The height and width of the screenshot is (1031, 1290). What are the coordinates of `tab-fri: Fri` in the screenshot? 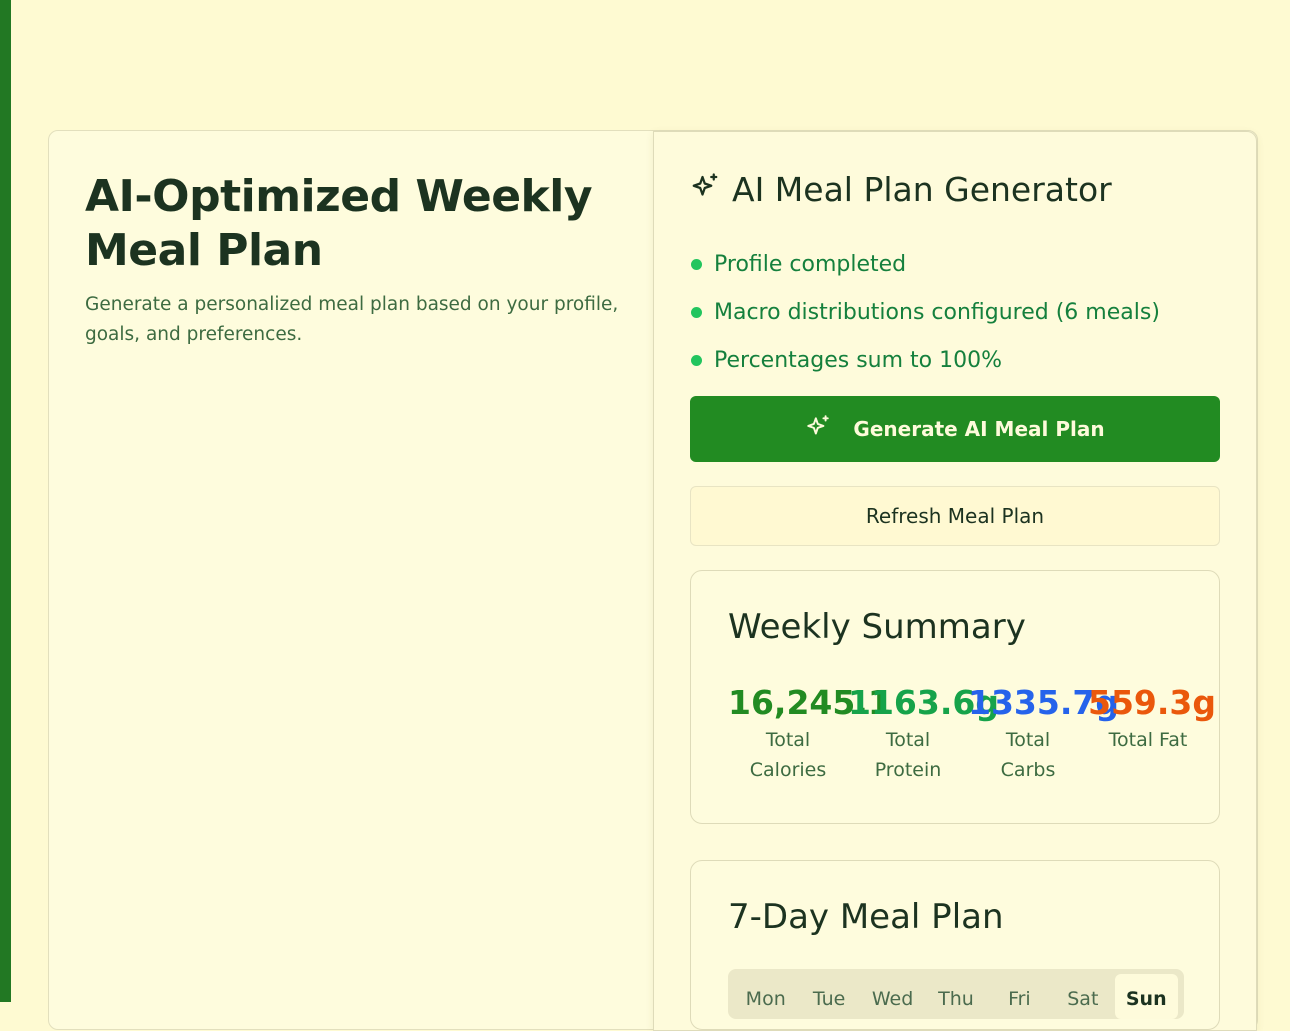 It's located at (1019, 996).